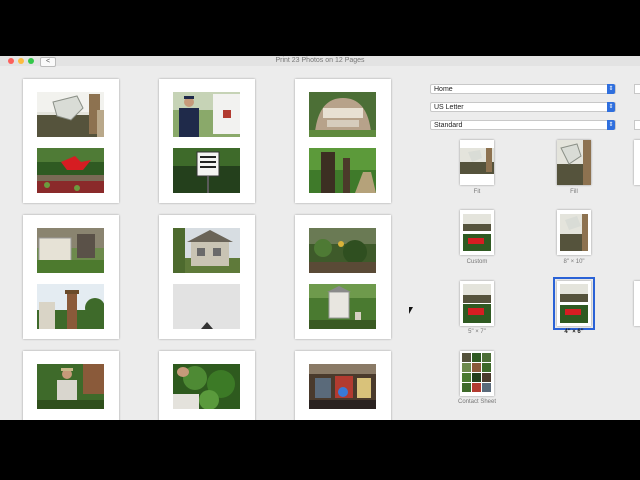 Image resolution: width=640 pixels, height=480 pixels. I want to click on size-option-8x10, so click(574, 232).